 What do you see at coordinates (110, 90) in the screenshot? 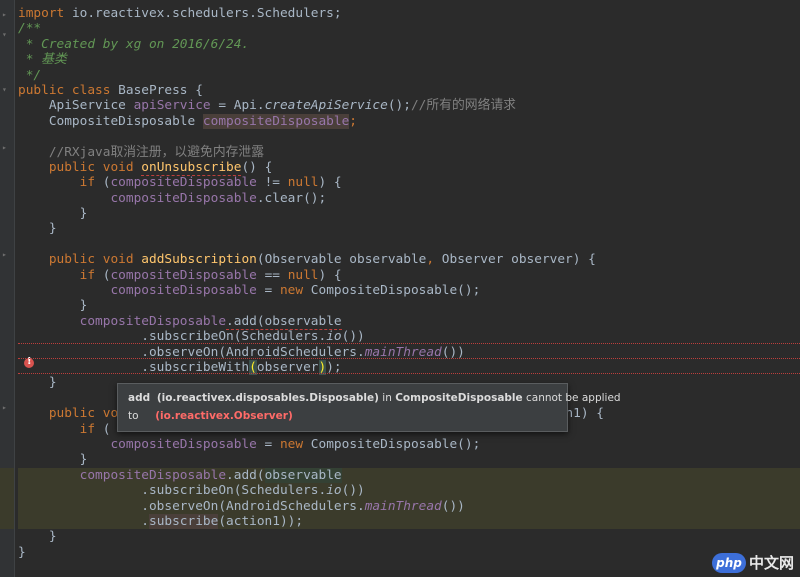
I see `code-line: public class BasePress {` at bounding box center [110, 90].